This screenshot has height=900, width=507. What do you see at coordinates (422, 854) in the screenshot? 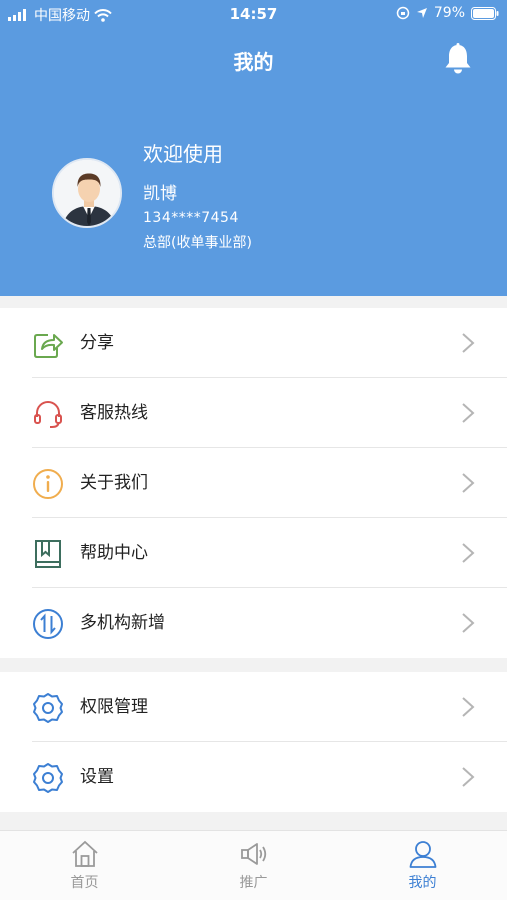
I see `user-icon` at bounding box center [422, 854].